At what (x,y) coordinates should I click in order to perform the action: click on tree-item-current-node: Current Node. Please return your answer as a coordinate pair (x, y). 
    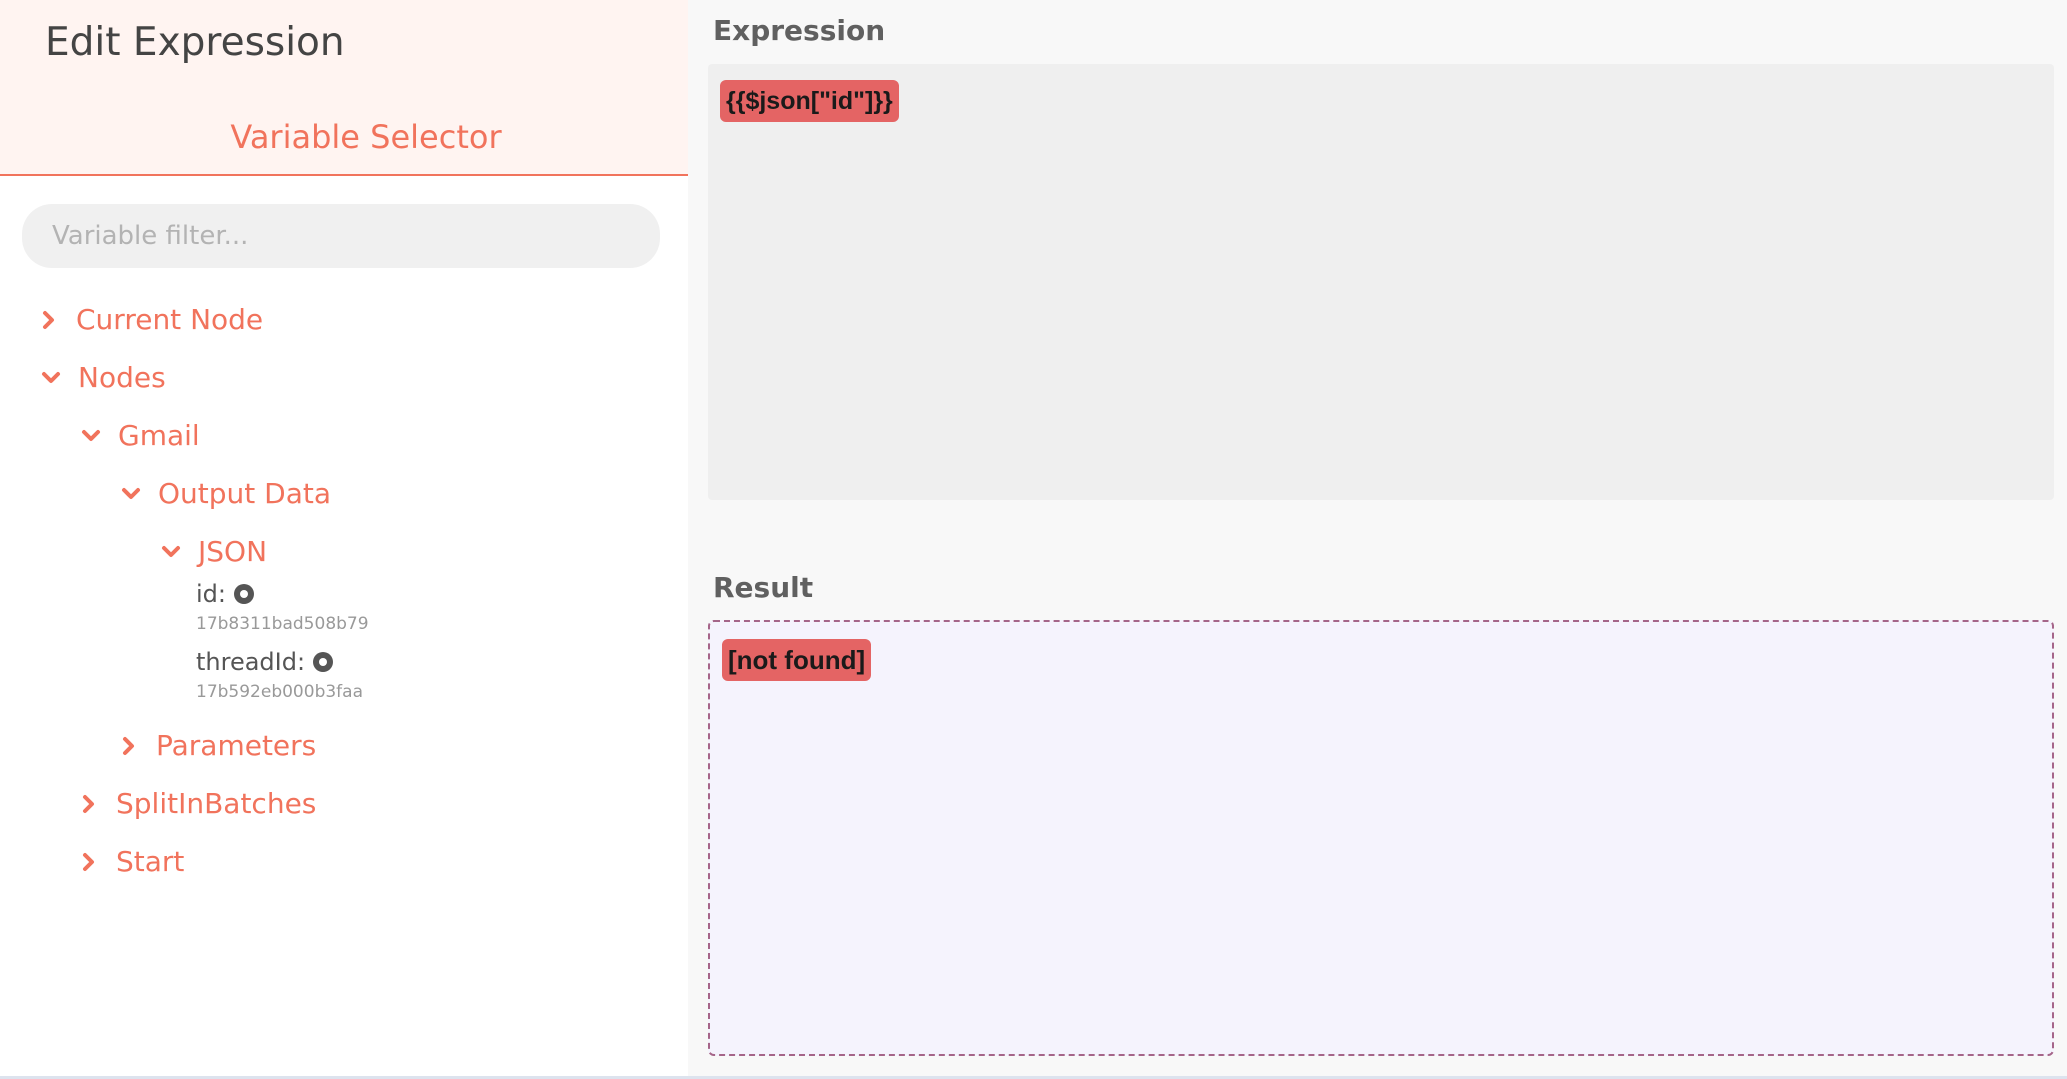
    Looking at the image, I should click on (150, 319).